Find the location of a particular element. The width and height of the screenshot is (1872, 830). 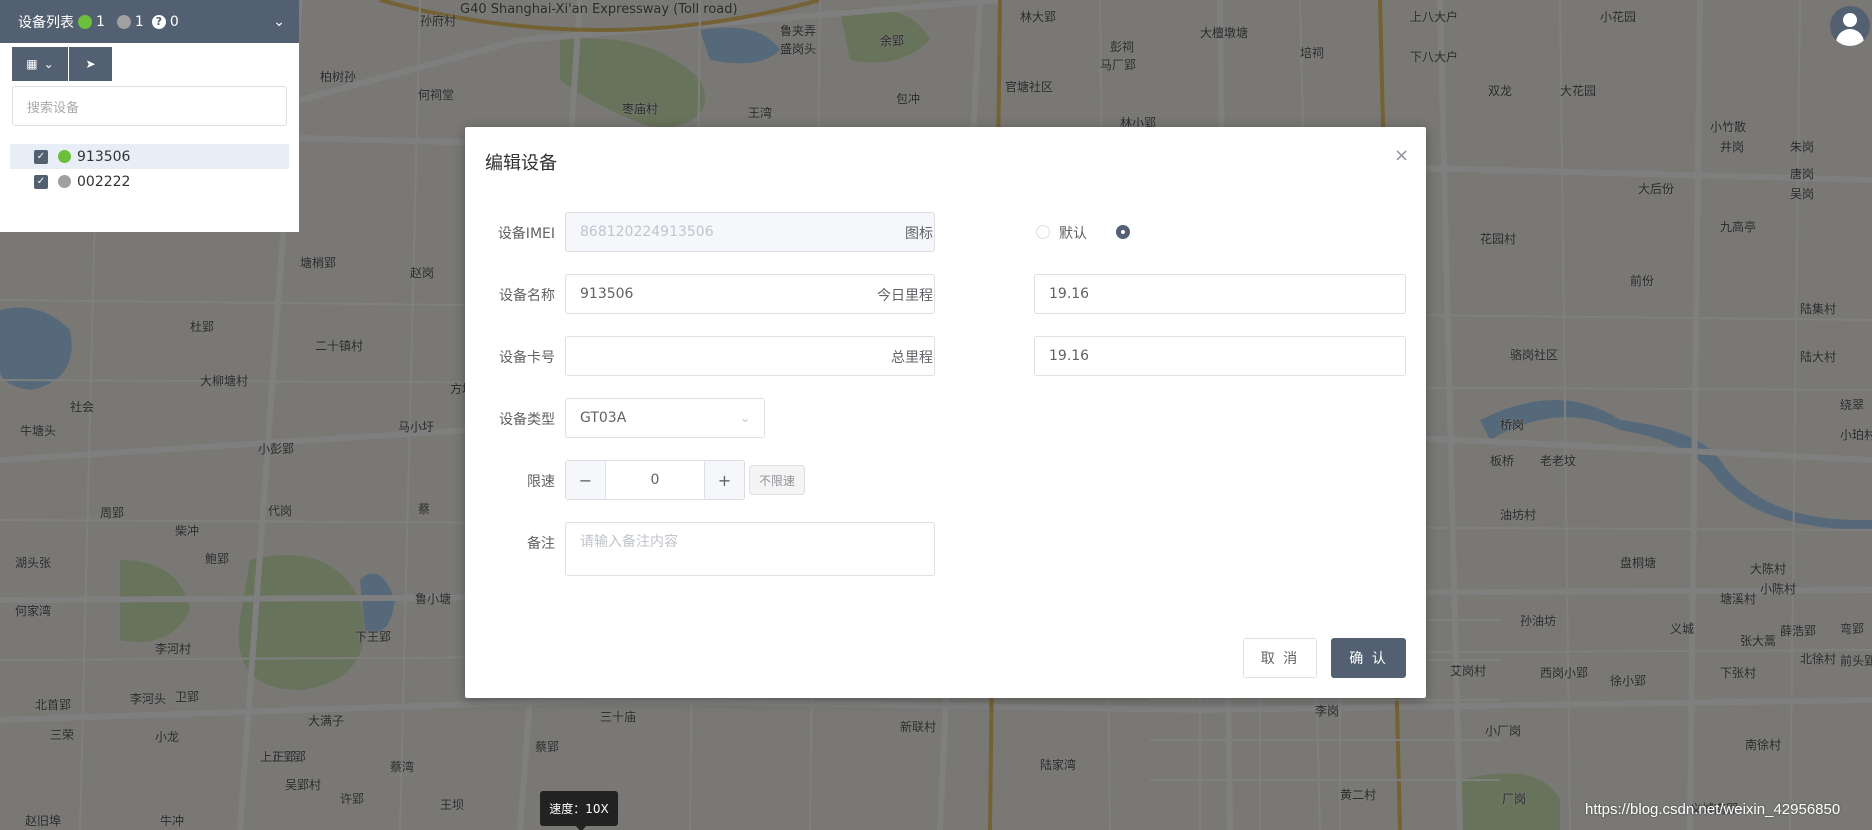

speed-limit-value: 0 is located at coordinates (655, 480).